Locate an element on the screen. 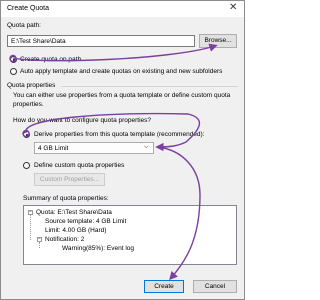  summary-root: Quota: E:\Test Share\Data is located at coordinates (74, 212).